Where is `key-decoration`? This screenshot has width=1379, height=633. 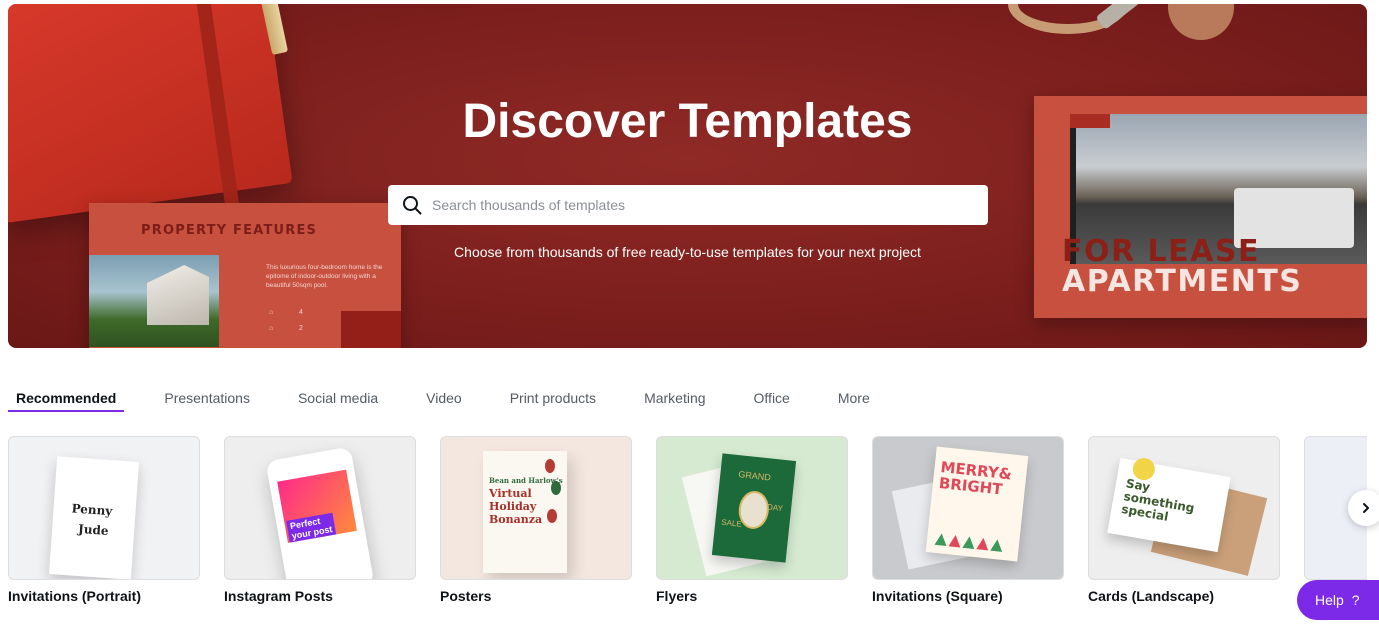 key-decoration is located at coordinates (1128, 17).